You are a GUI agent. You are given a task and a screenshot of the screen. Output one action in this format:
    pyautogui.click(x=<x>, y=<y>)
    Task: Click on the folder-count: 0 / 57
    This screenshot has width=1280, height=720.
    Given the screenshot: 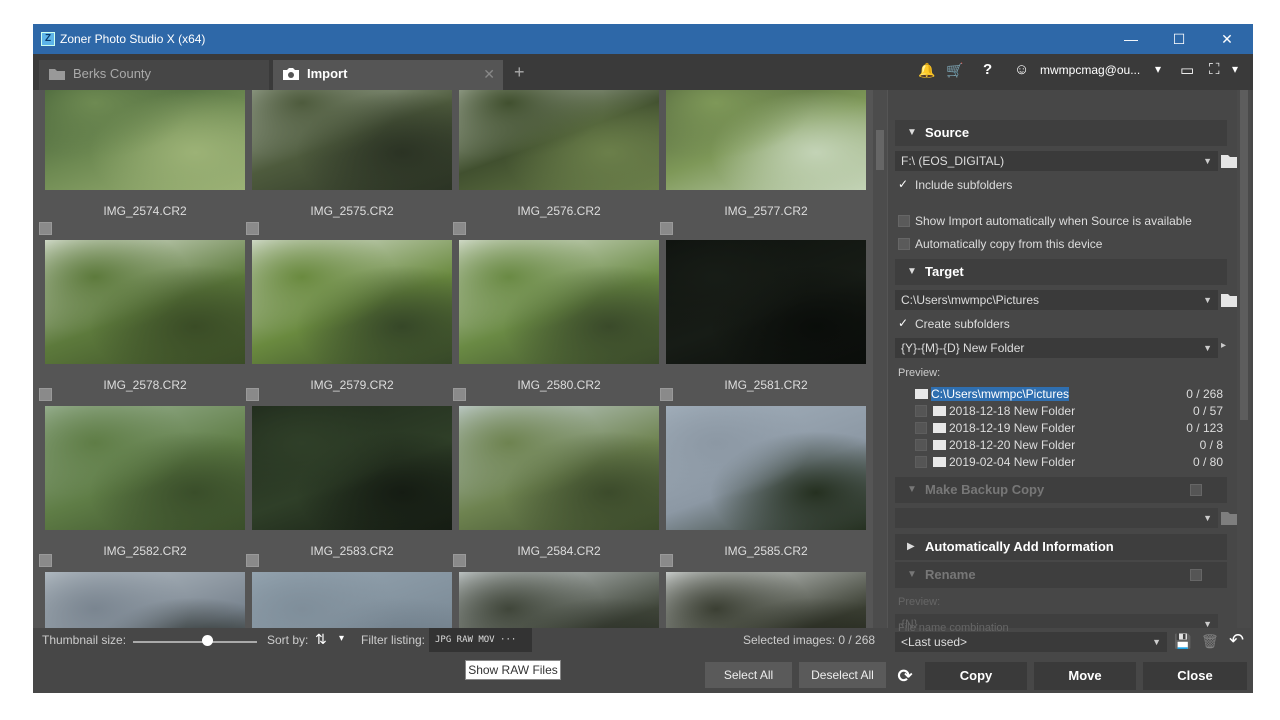 What is the action you would take?
    pyautogui.click(x=1207, y=411)
    